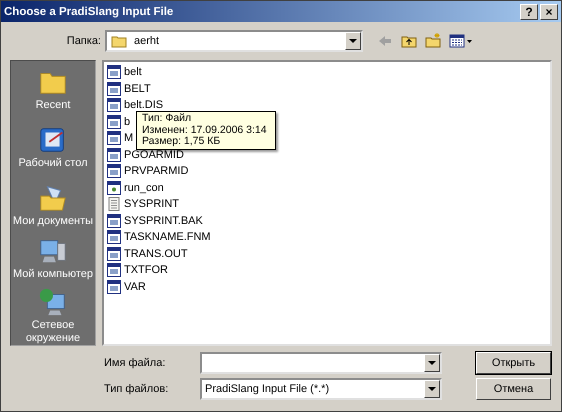  I want to click on file-item: PGOARMID, so click(145, 154).